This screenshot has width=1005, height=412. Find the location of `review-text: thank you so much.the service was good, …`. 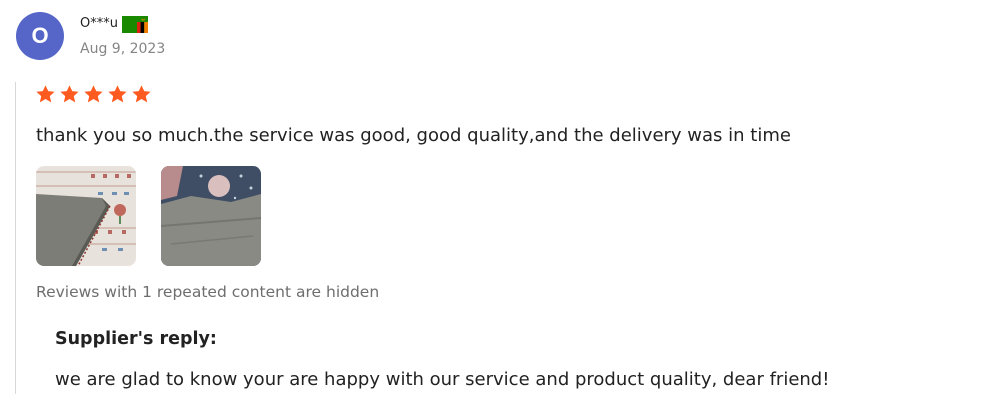

review-text: thank you so much.the service was good, … is located at coordinates (413, 135).